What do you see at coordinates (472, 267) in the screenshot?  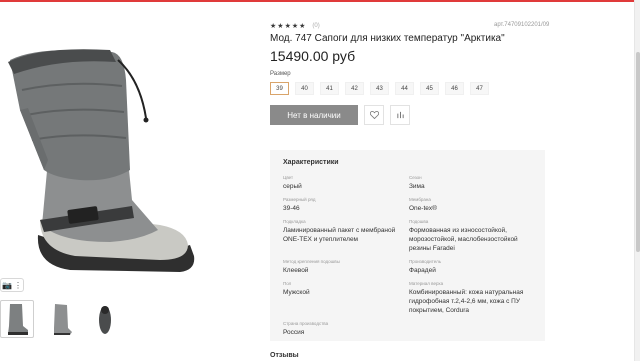 I see `spec-item: Производитель Фарадей` at bounding box center [472, 267].